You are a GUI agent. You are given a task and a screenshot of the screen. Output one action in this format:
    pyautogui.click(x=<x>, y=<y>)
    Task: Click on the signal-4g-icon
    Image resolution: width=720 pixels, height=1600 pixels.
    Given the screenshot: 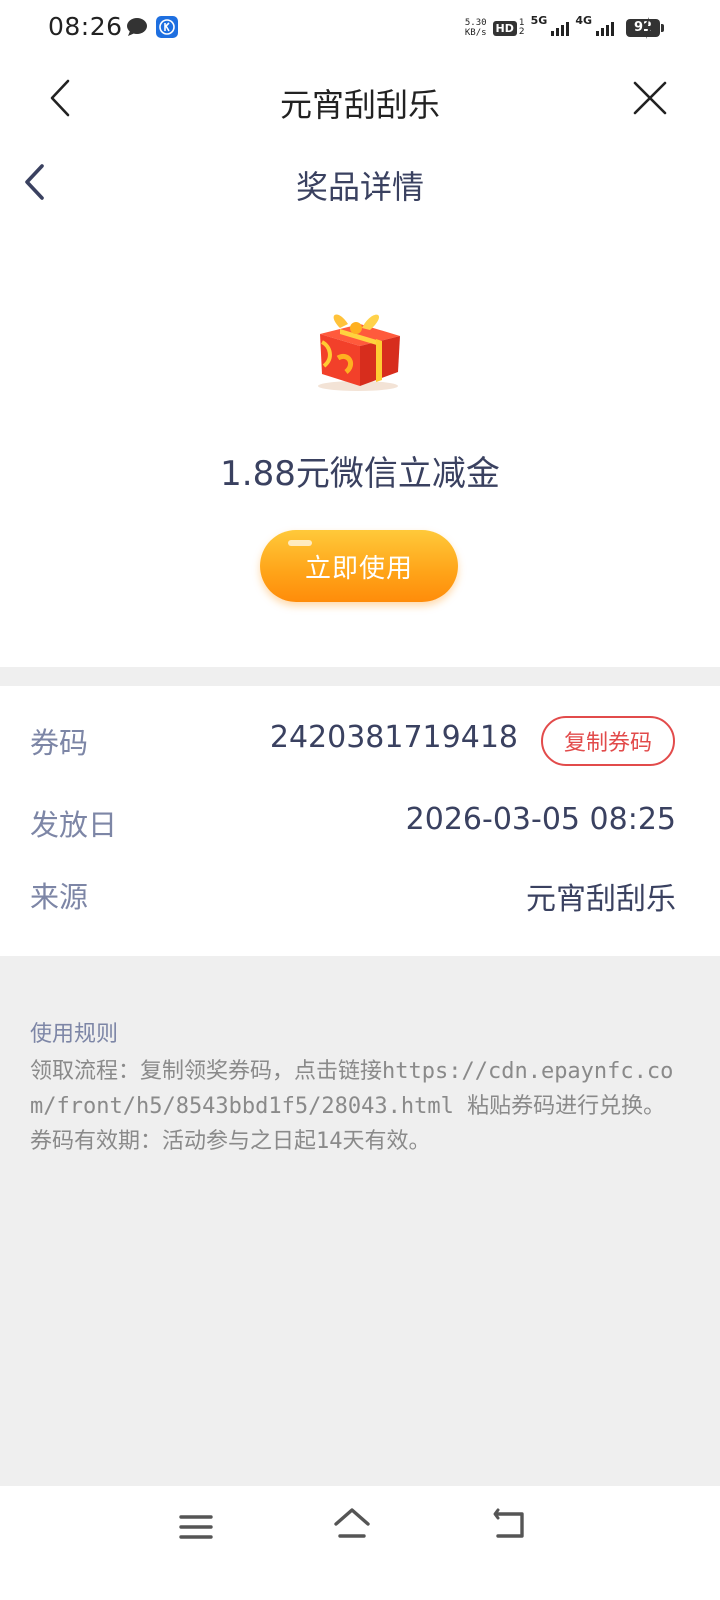 What is the action you would take?
    pyautogui.click(x=605, y=28)
    